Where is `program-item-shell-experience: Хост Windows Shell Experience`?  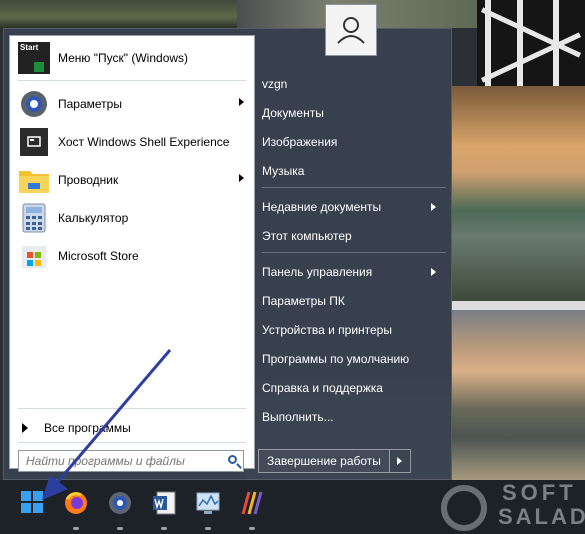 program-item-shell-experience: Хост Windows Shell Experience is located at coordinates (132, 142).